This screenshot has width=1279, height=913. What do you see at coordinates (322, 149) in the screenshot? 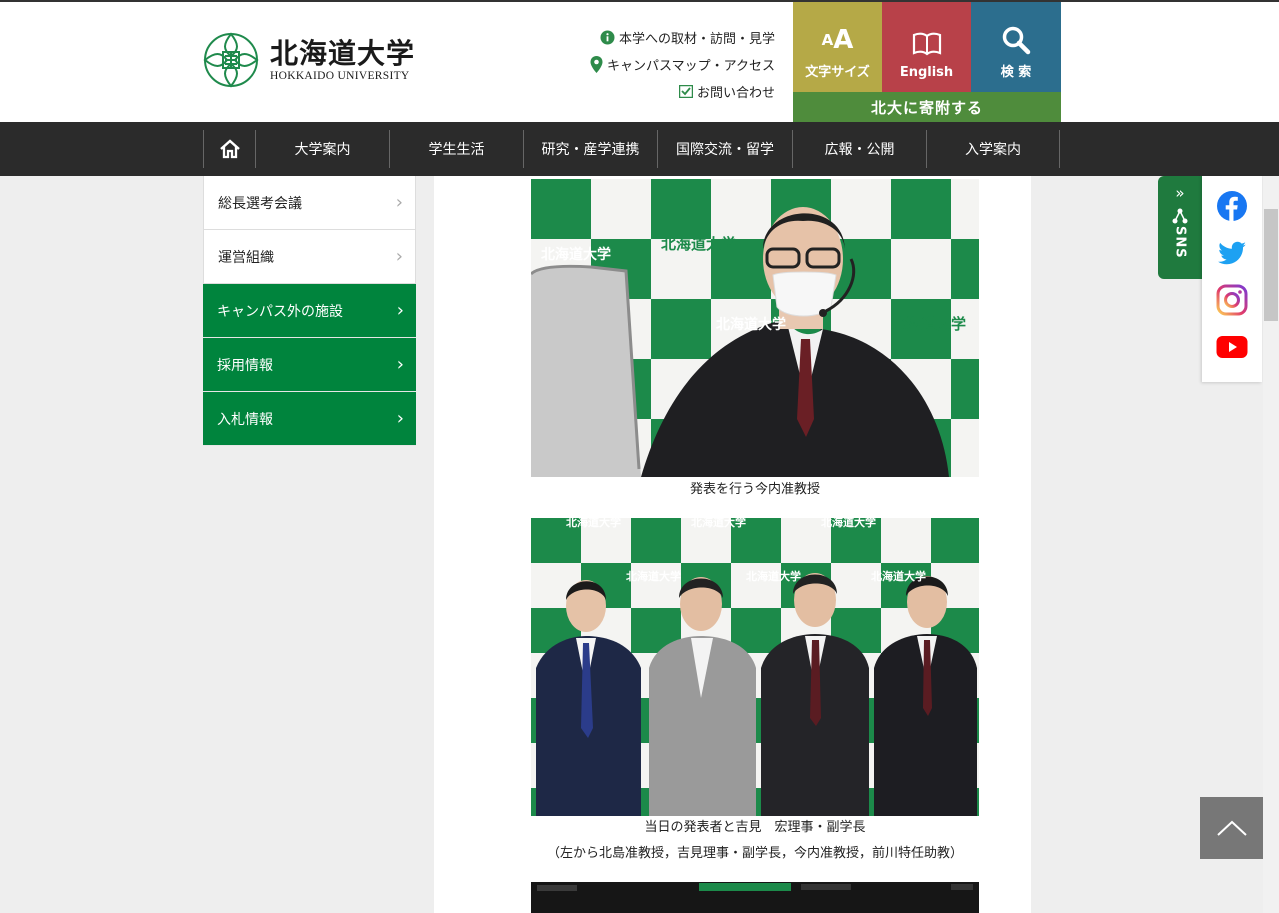
I see `nav-about: 大学案内` at bounding box center [322, 149].